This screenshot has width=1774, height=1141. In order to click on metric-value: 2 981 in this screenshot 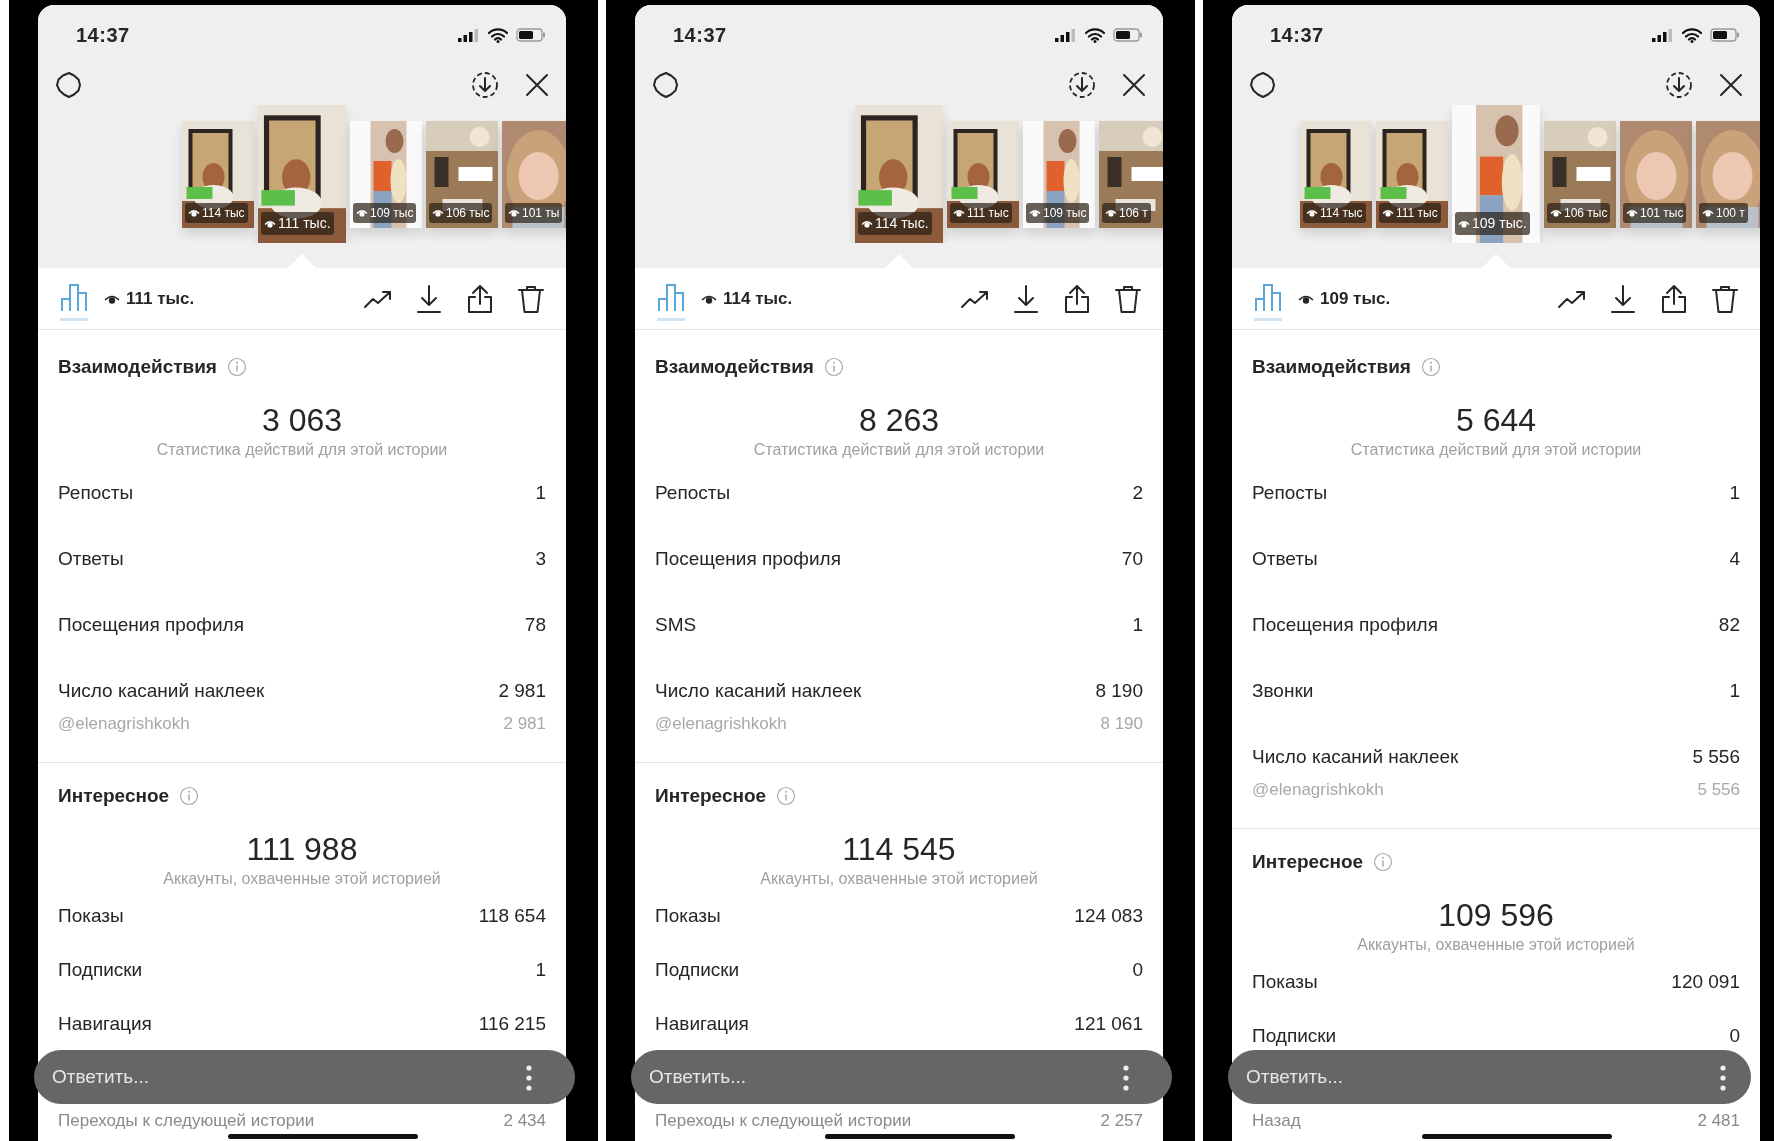, I will do `click(522, 690)`.